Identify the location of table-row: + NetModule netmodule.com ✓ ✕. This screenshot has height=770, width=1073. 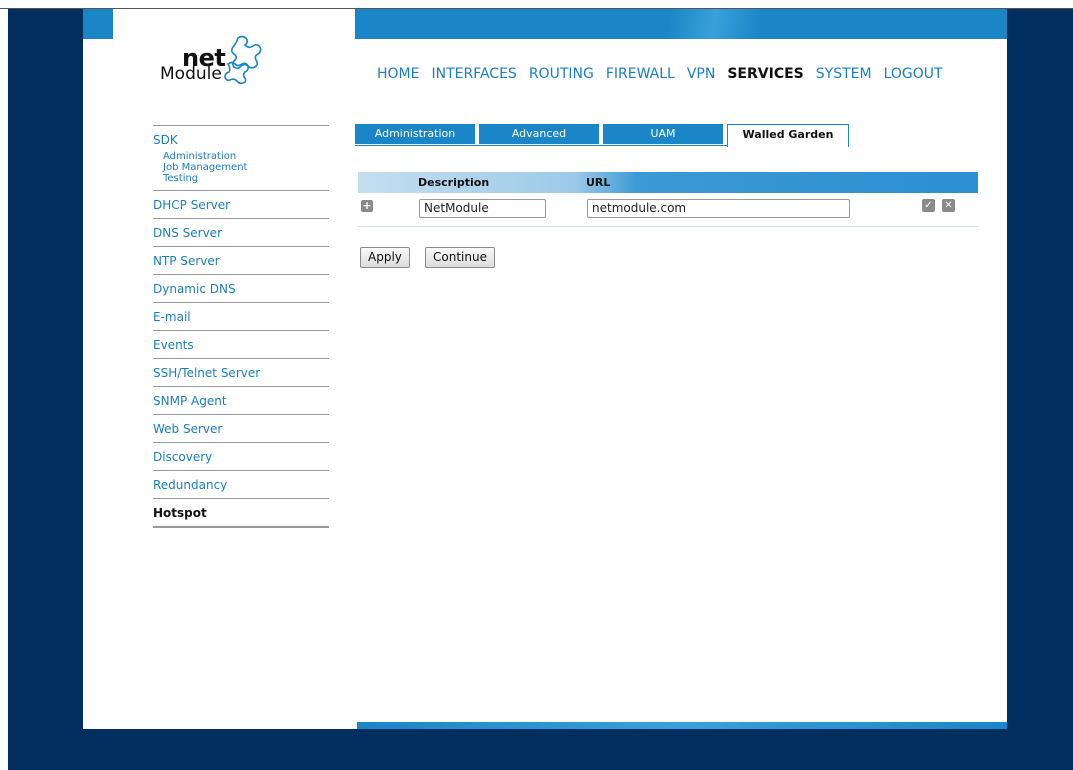
(668, 210).